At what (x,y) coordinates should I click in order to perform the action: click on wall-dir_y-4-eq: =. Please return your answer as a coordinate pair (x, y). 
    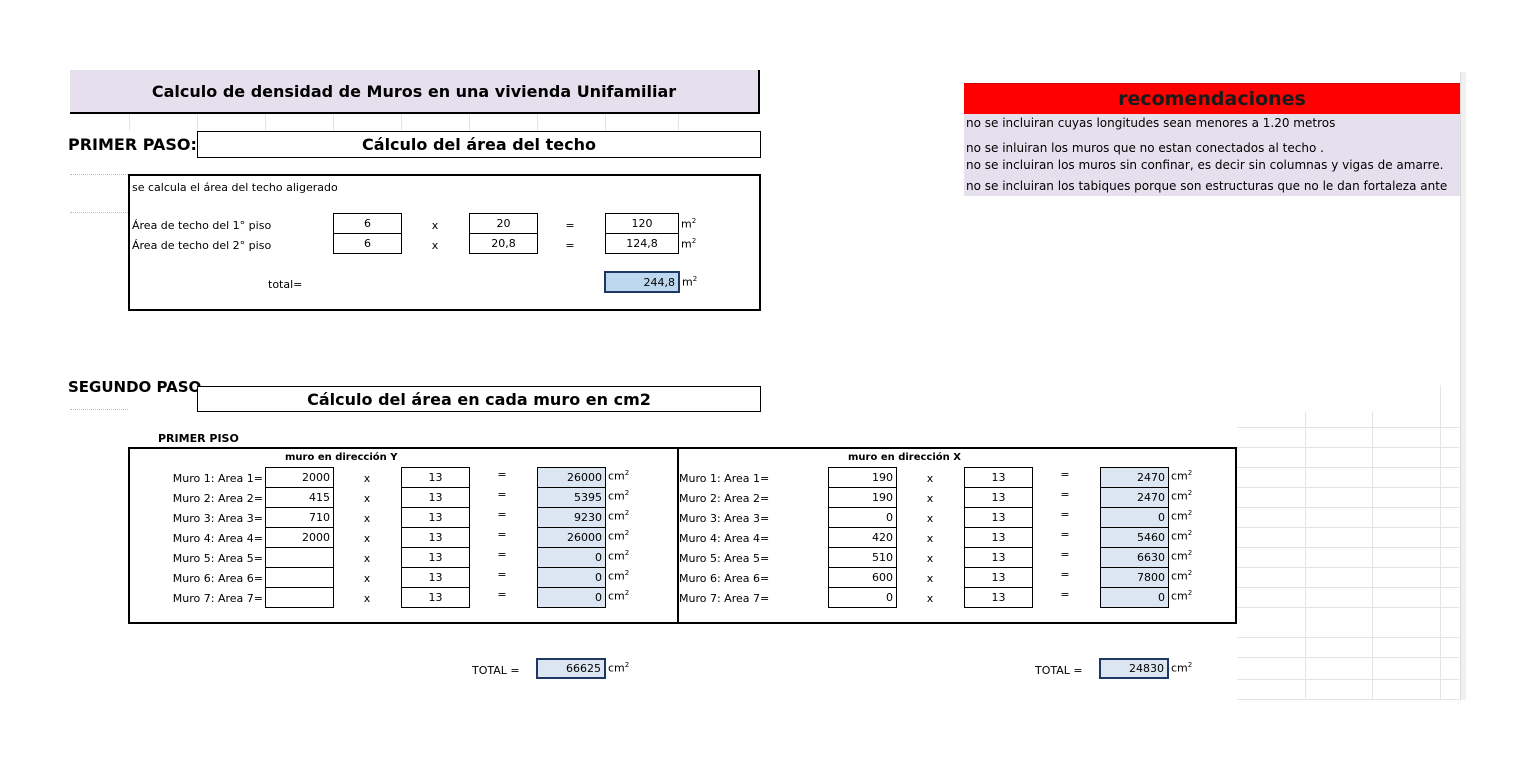
    Looking at the image, I should click on (502, 534).